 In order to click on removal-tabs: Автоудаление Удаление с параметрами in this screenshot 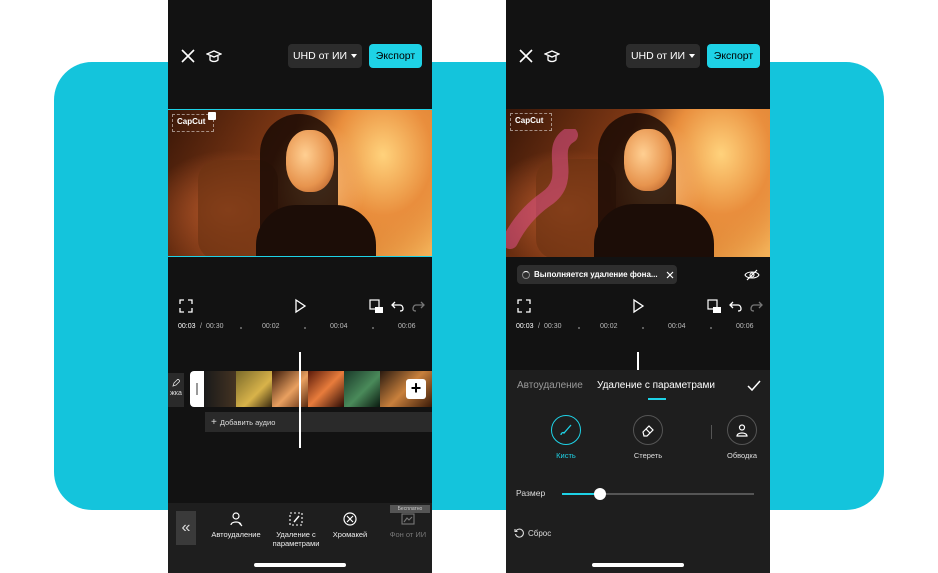, I will do `click(638, 387)`.